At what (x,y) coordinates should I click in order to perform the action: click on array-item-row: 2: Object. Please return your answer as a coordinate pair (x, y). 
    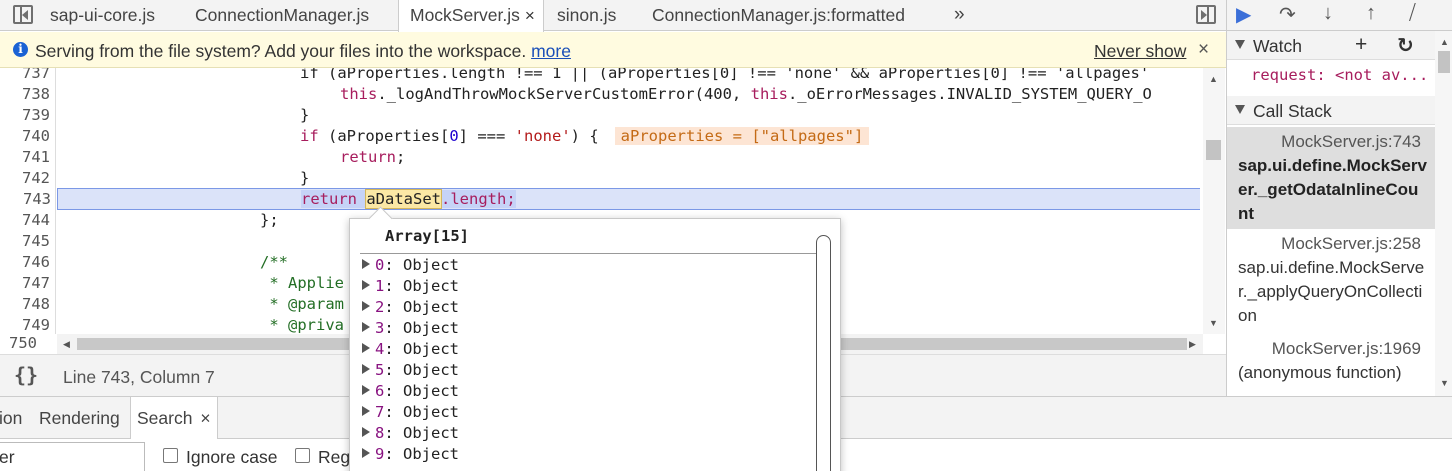
    Looking at the image, I should click on (410, 307).